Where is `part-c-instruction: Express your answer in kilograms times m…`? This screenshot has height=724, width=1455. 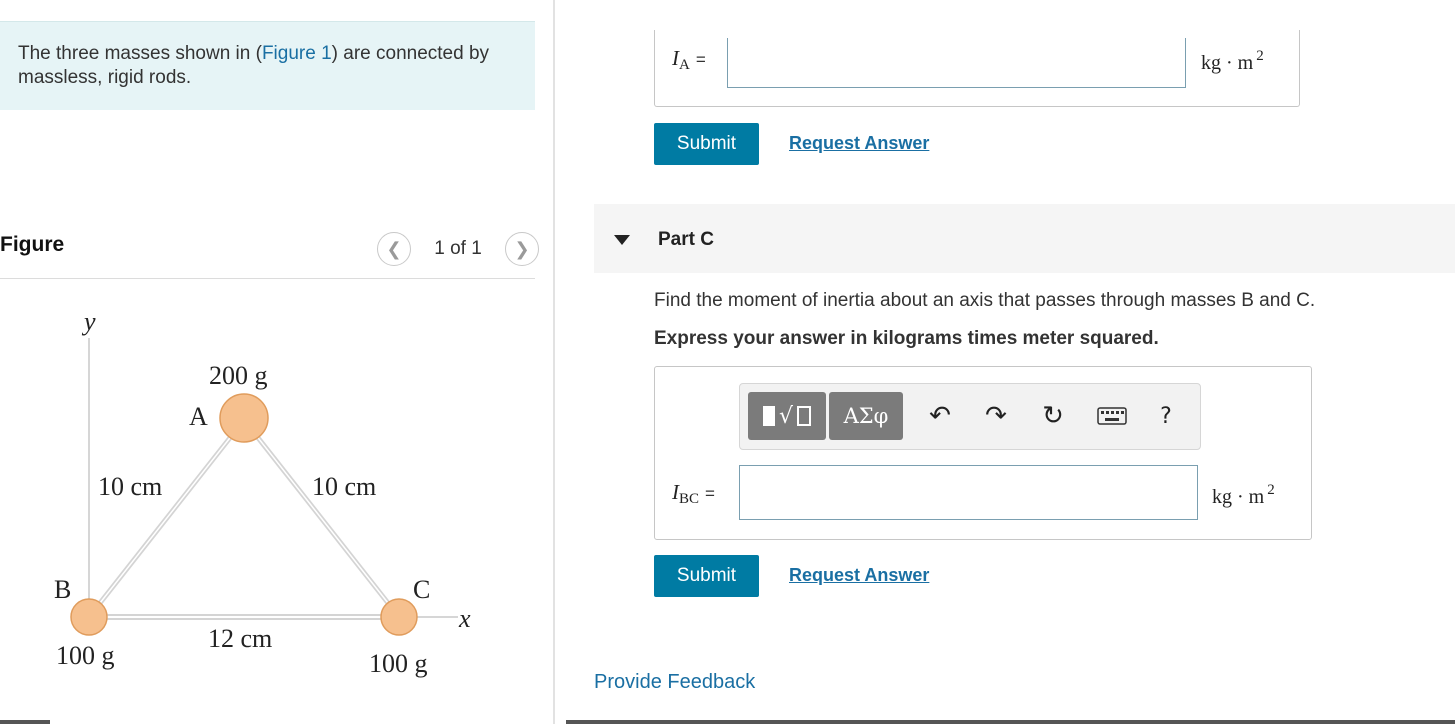 part-c-instruction: Express your answer in kilograms times m… is located at coordinates (906, 338).